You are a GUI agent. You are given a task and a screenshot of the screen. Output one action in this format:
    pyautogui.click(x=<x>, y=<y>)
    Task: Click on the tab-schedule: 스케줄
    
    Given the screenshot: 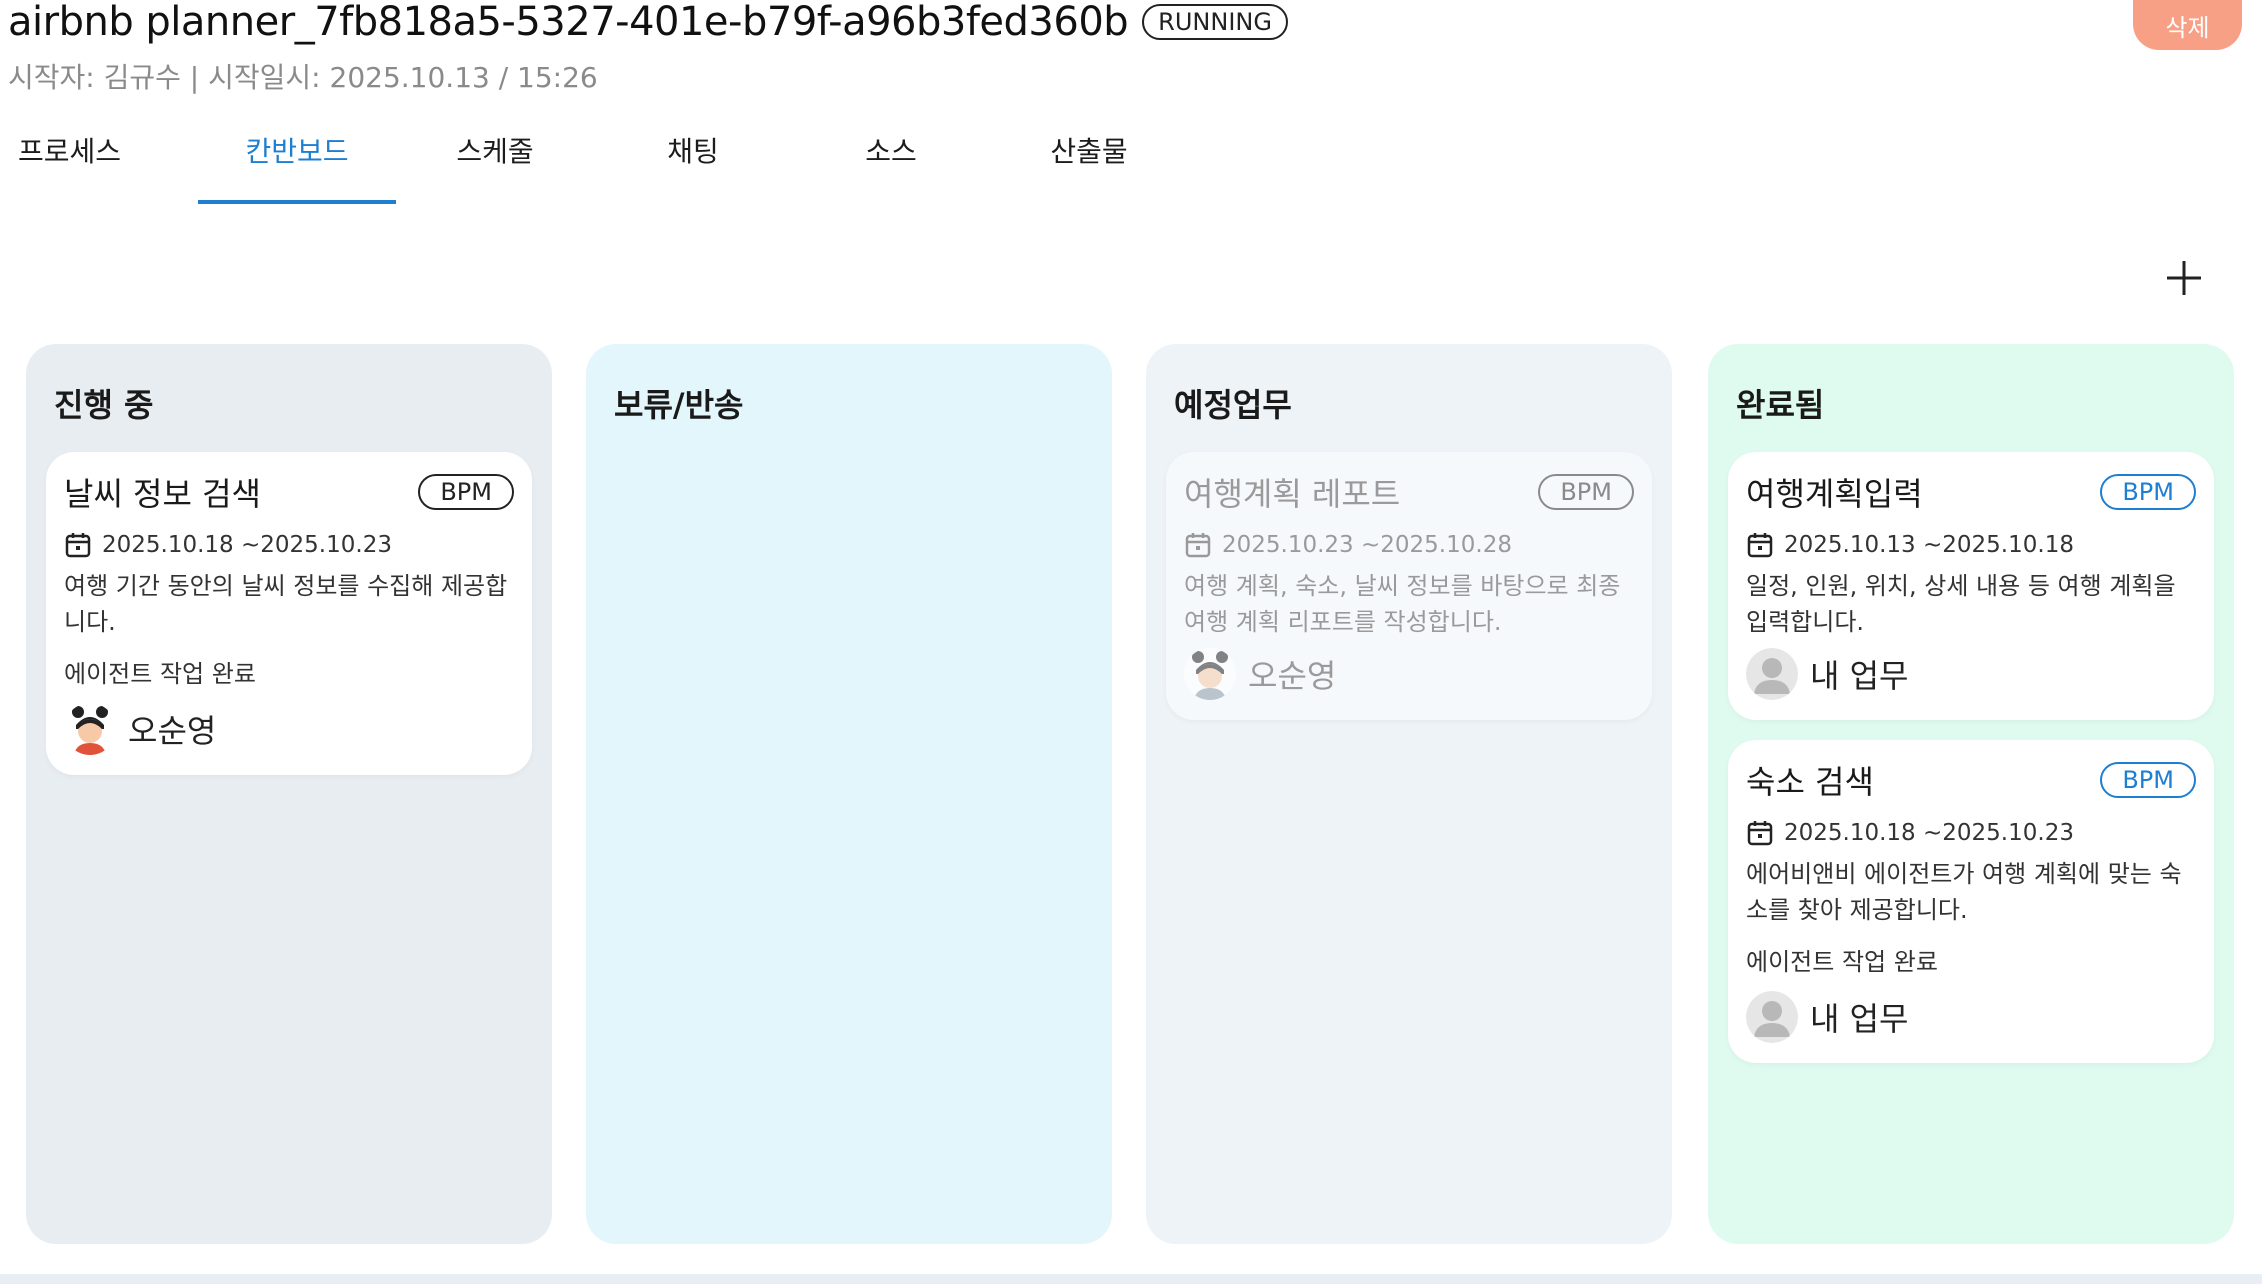 What is the action you would take?
    pyautogui.click(x=495, y=162)
    